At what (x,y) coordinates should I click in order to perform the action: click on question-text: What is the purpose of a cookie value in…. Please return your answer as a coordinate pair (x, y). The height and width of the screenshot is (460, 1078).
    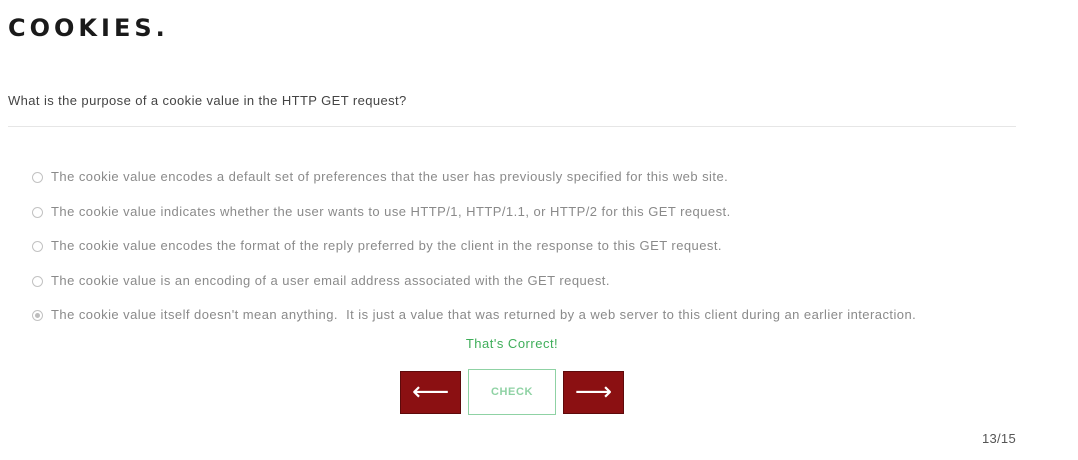
    Looking at the image, I should click on (207, 100).